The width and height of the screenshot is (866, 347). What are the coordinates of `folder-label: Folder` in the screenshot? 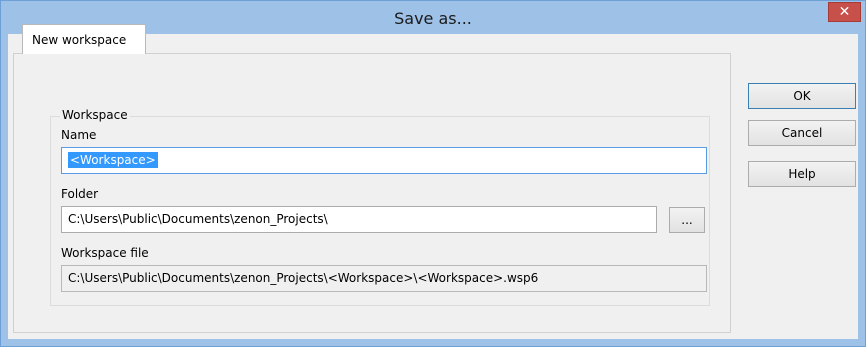 It's located at (80, 194).